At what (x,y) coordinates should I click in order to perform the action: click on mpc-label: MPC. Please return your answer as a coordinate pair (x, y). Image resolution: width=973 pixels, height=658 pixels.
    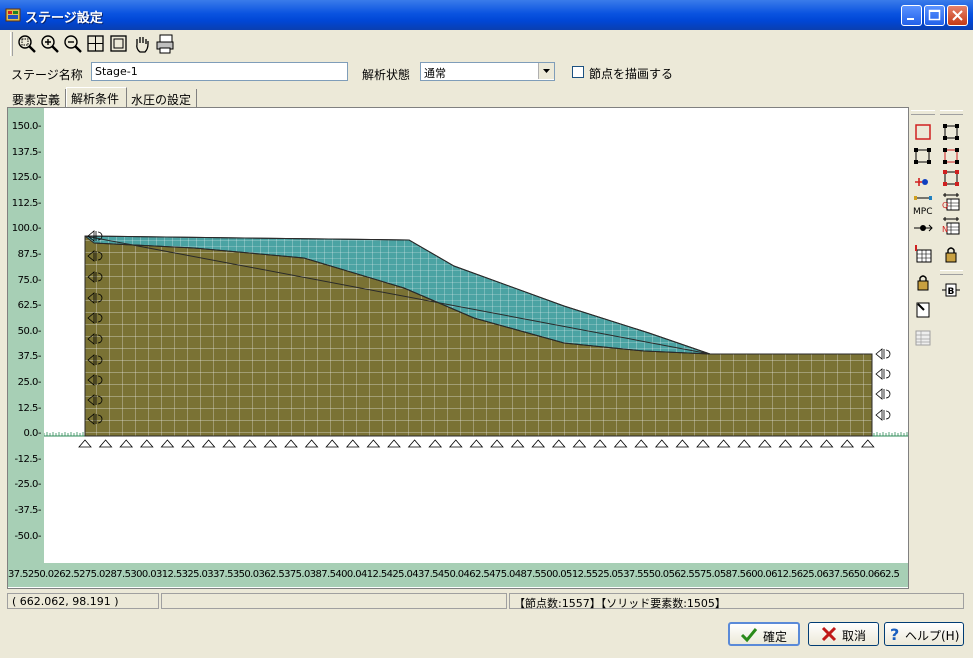
    Looking at the image, I should click on (922, 212).